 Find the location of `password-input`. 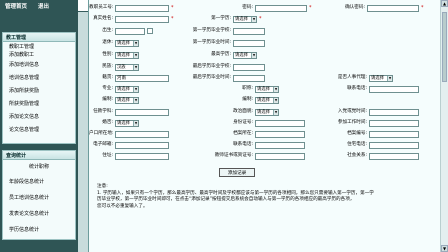

password-input is located at coordinates (281, 8).